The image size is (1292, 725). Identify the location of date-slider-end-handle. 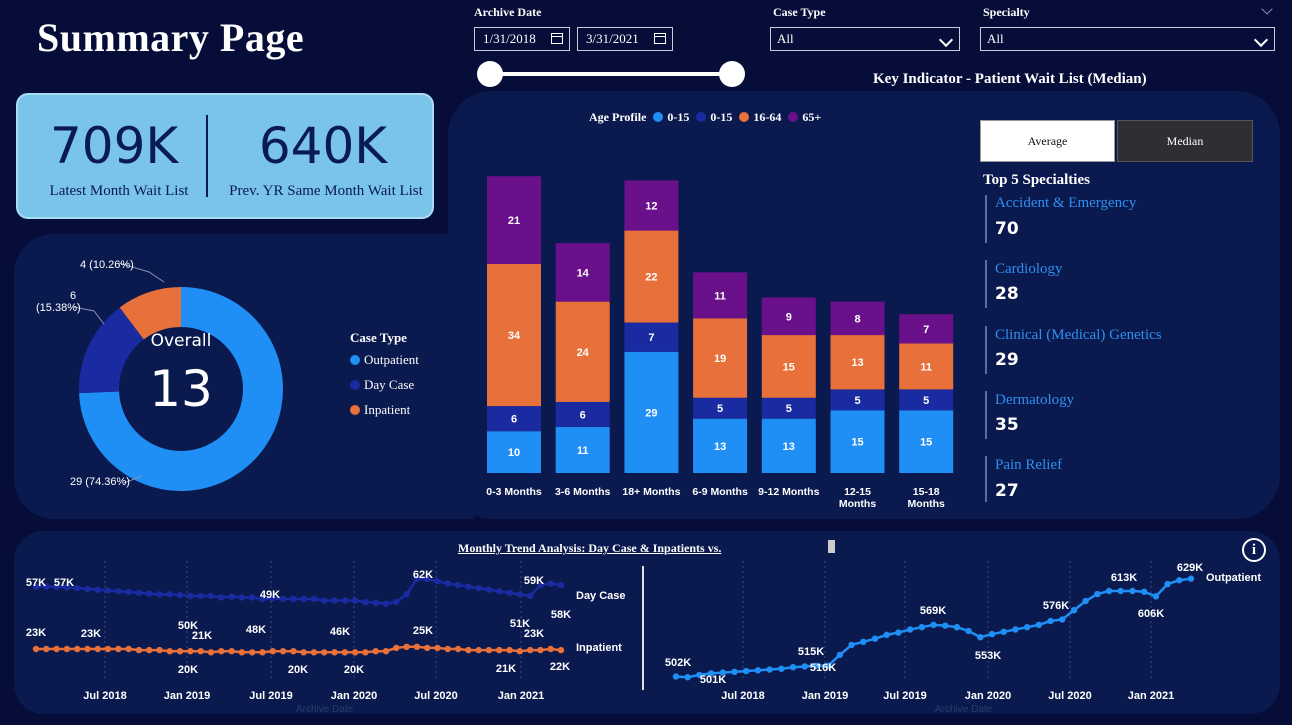
(732, 74).